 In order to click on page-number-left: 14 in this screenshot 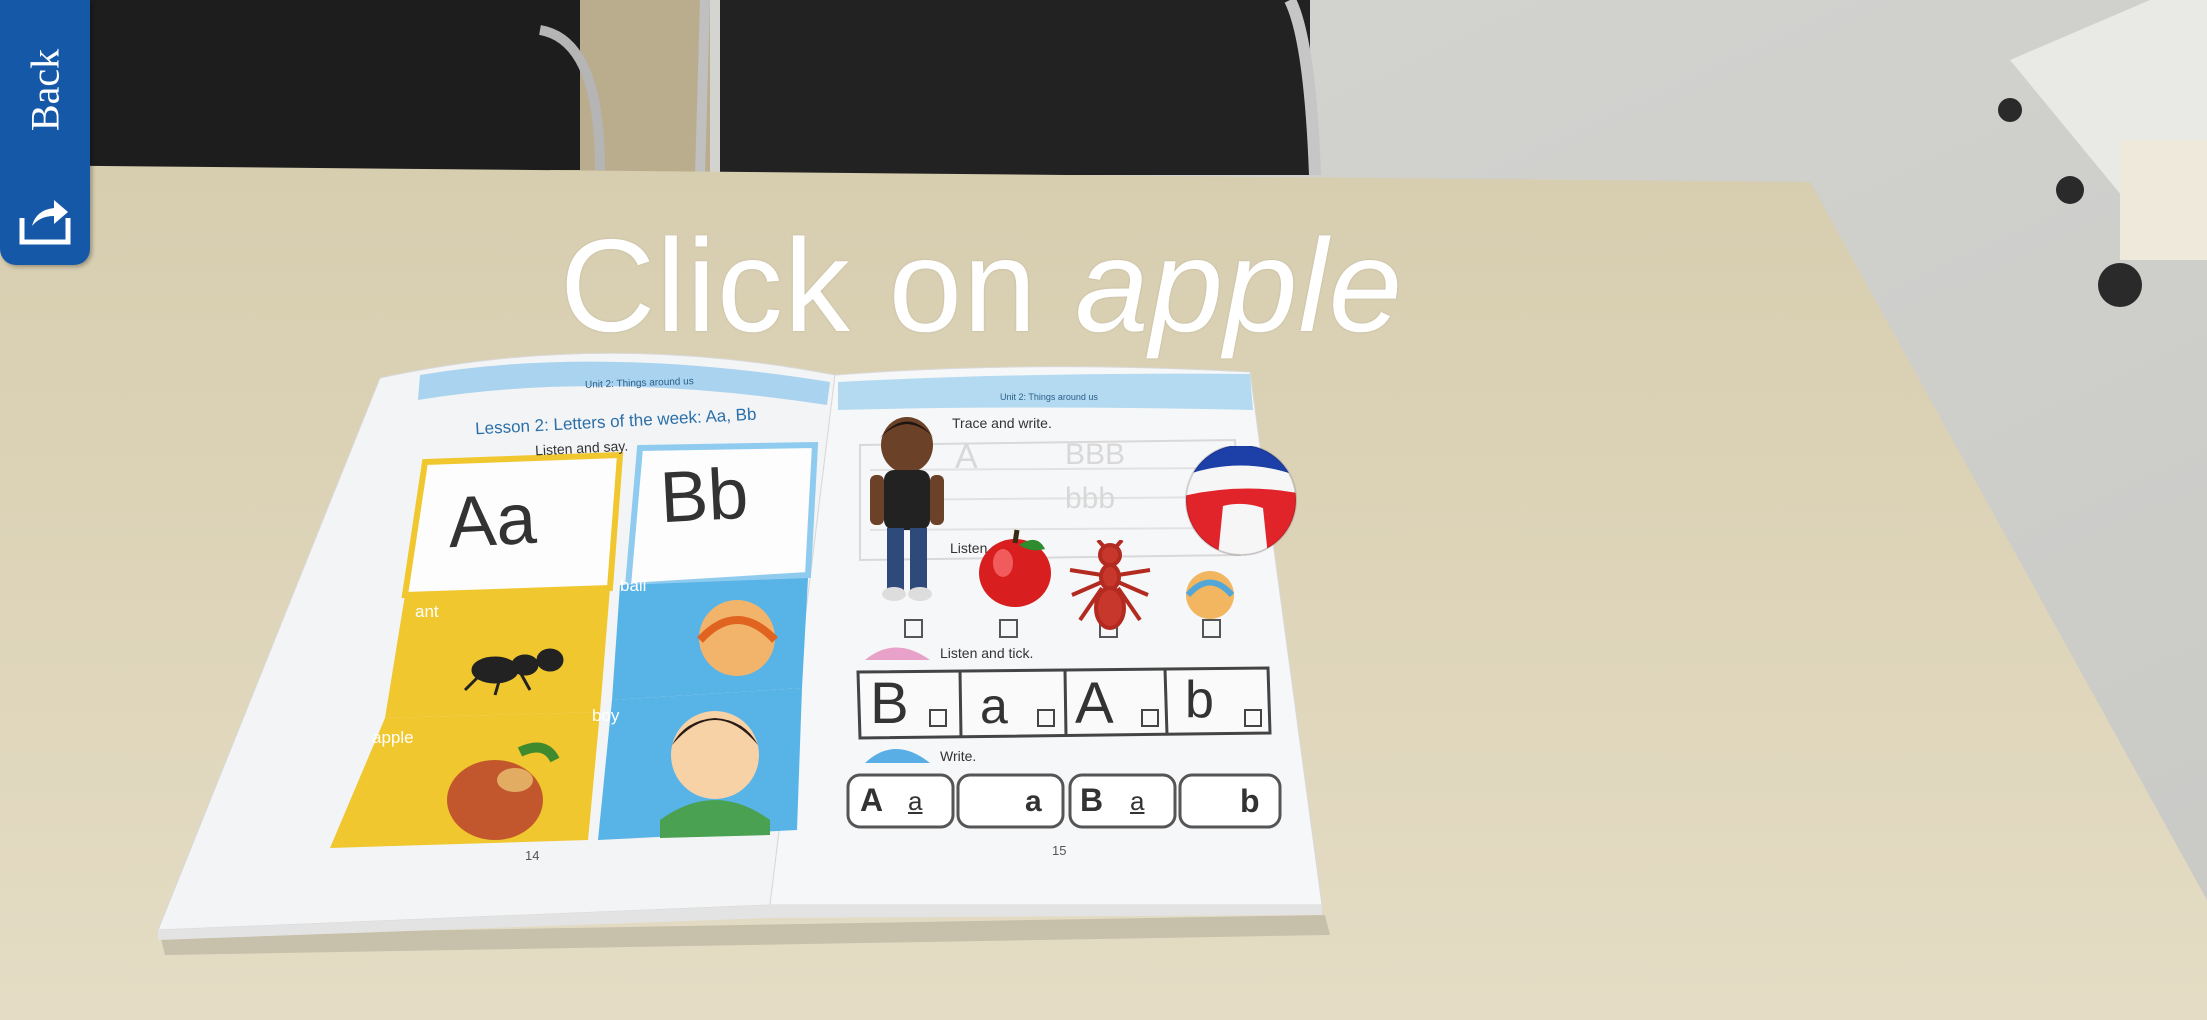, I will do `click(532, 855)`.